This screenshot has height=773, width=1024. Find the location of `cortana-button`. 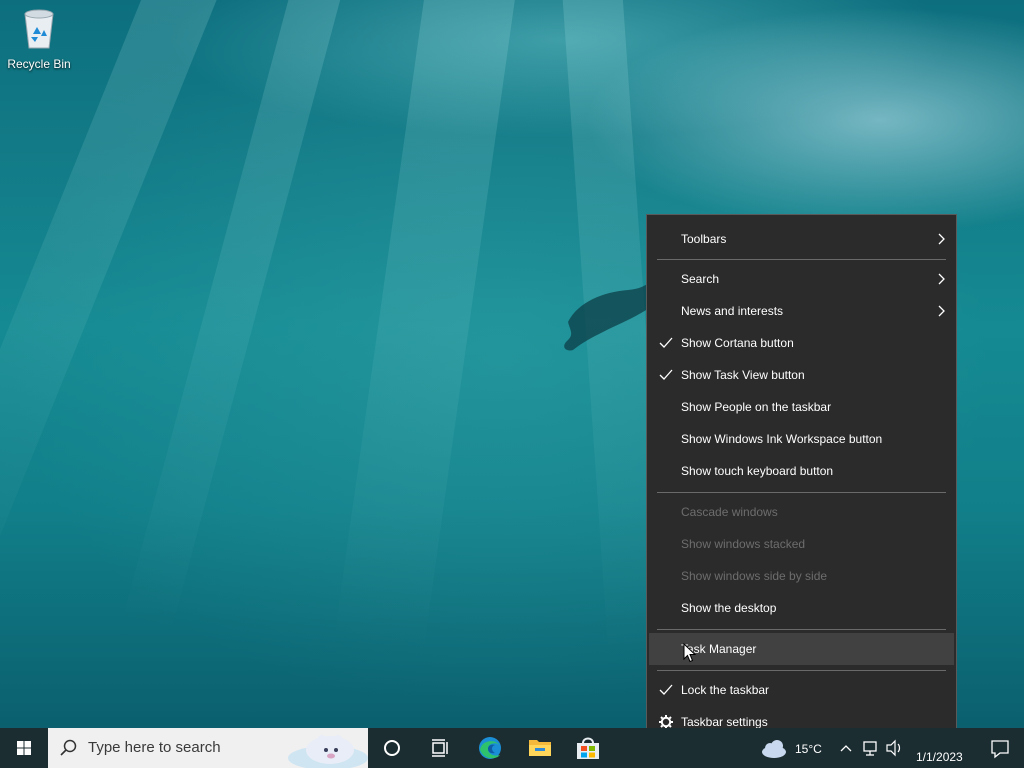

cortana-button is located at coordinates (392, 748).